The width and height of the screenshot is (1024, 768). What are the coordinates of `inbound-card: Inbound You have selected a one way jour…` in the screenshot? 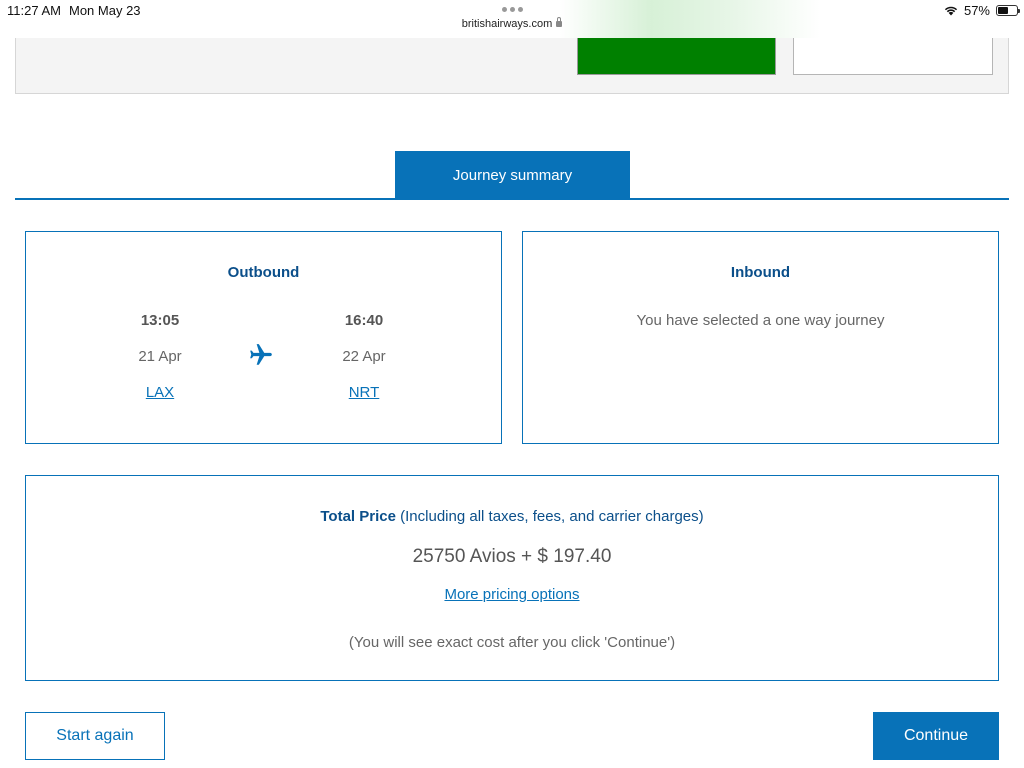 It's located at (760, 337).